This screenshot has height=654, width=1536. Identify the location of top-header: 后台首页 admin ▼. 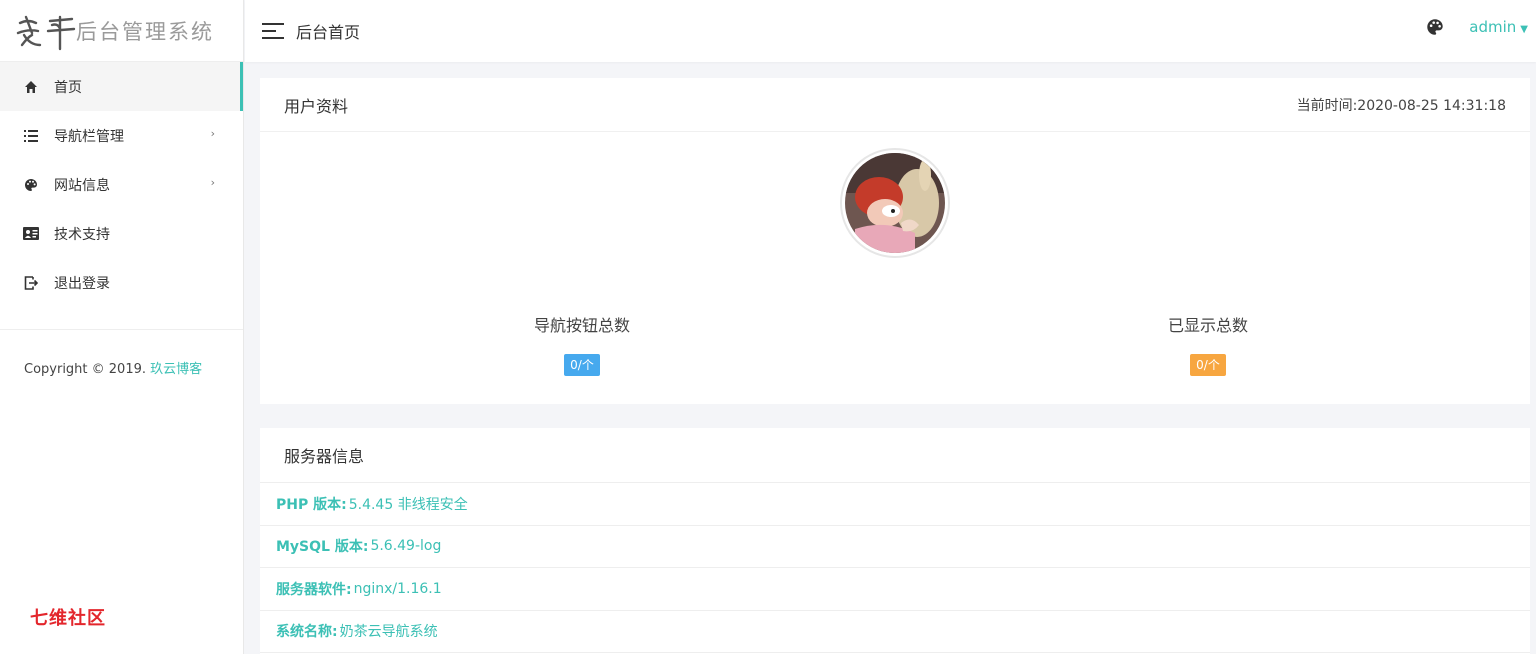
(890, 31).